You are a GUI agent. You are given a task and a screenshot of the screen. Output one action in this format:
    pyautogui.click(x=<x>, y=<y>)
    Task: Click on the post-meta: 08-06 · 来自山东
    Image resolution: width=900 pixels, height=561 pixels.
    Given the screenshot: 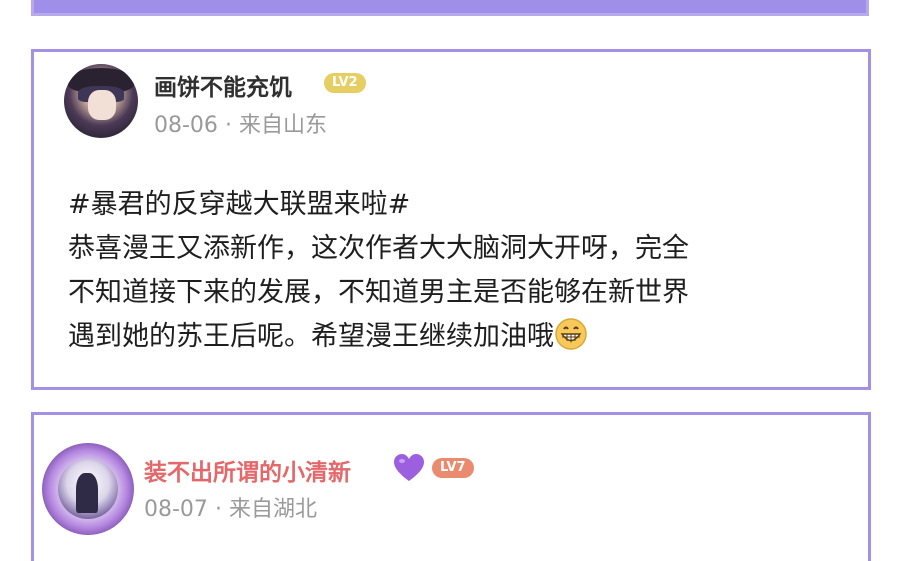 What is the action you would take?
    pyautogui.click(x=240, y=123)
    